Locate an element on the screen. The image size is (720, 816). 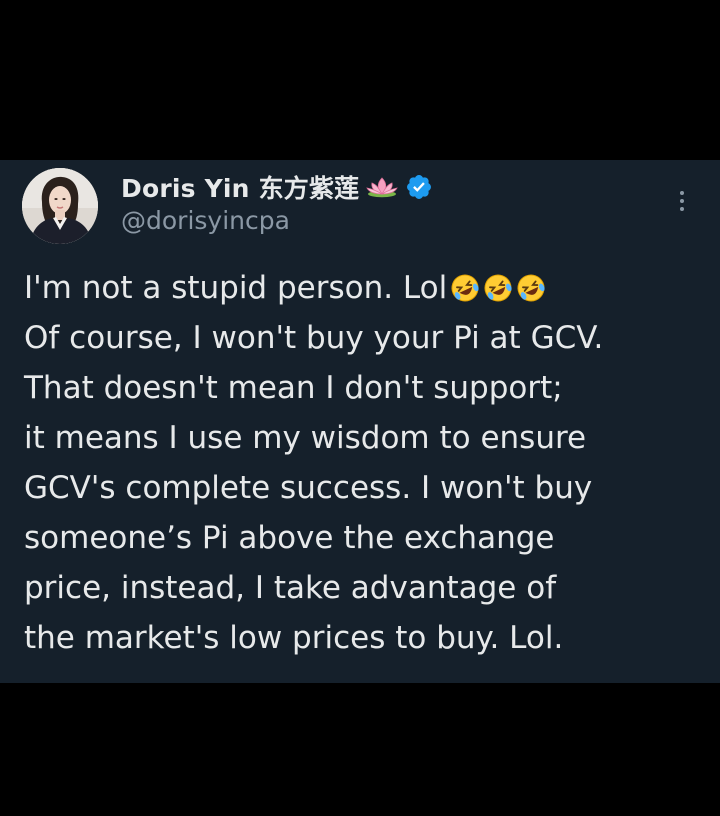
tweet-line-text: it means I use my wisdom to ensure is located at coordinates (305, 438).